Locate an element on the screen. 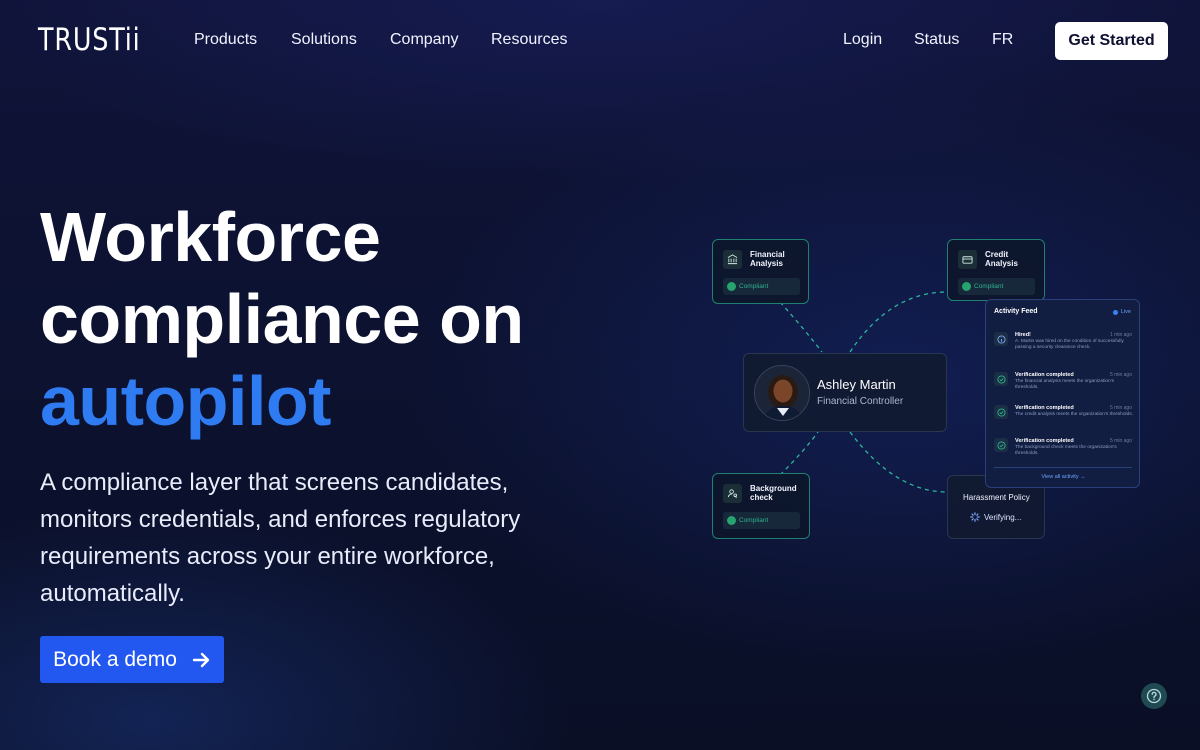 Image resolution: width=1200 pixels, height=750 pixels. hero-title-line-1: Workforce is located at coordinates (210, 237).